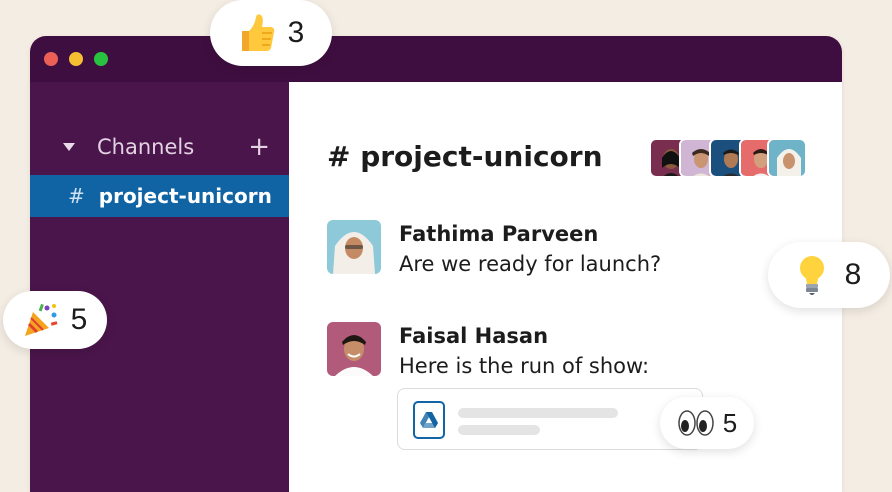 The height and width of the screenshot is (492, 892). Describe the element at coordinates (51, 59) in the screenshot. I see `close-window-button` at that location.